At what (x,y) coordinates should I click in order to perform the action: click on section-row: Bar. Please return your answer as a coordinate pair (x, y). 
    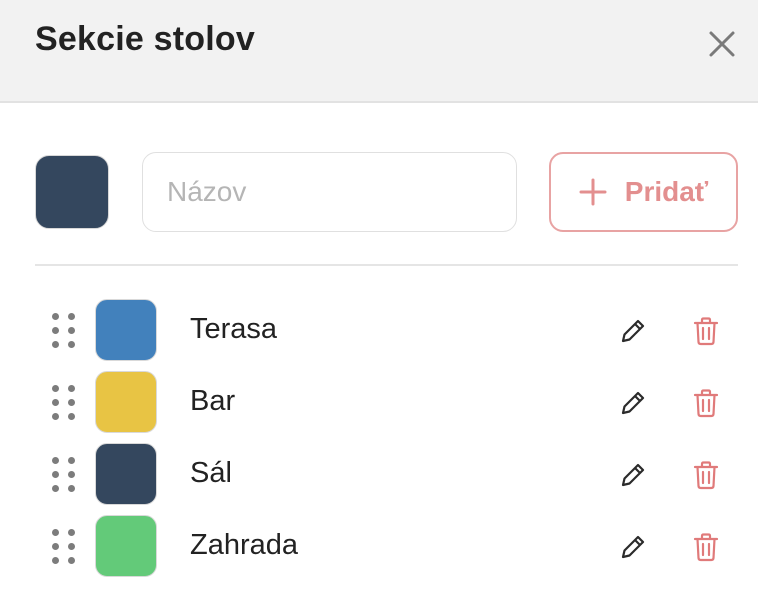
    Looking at the image, I should click on (379, 403).